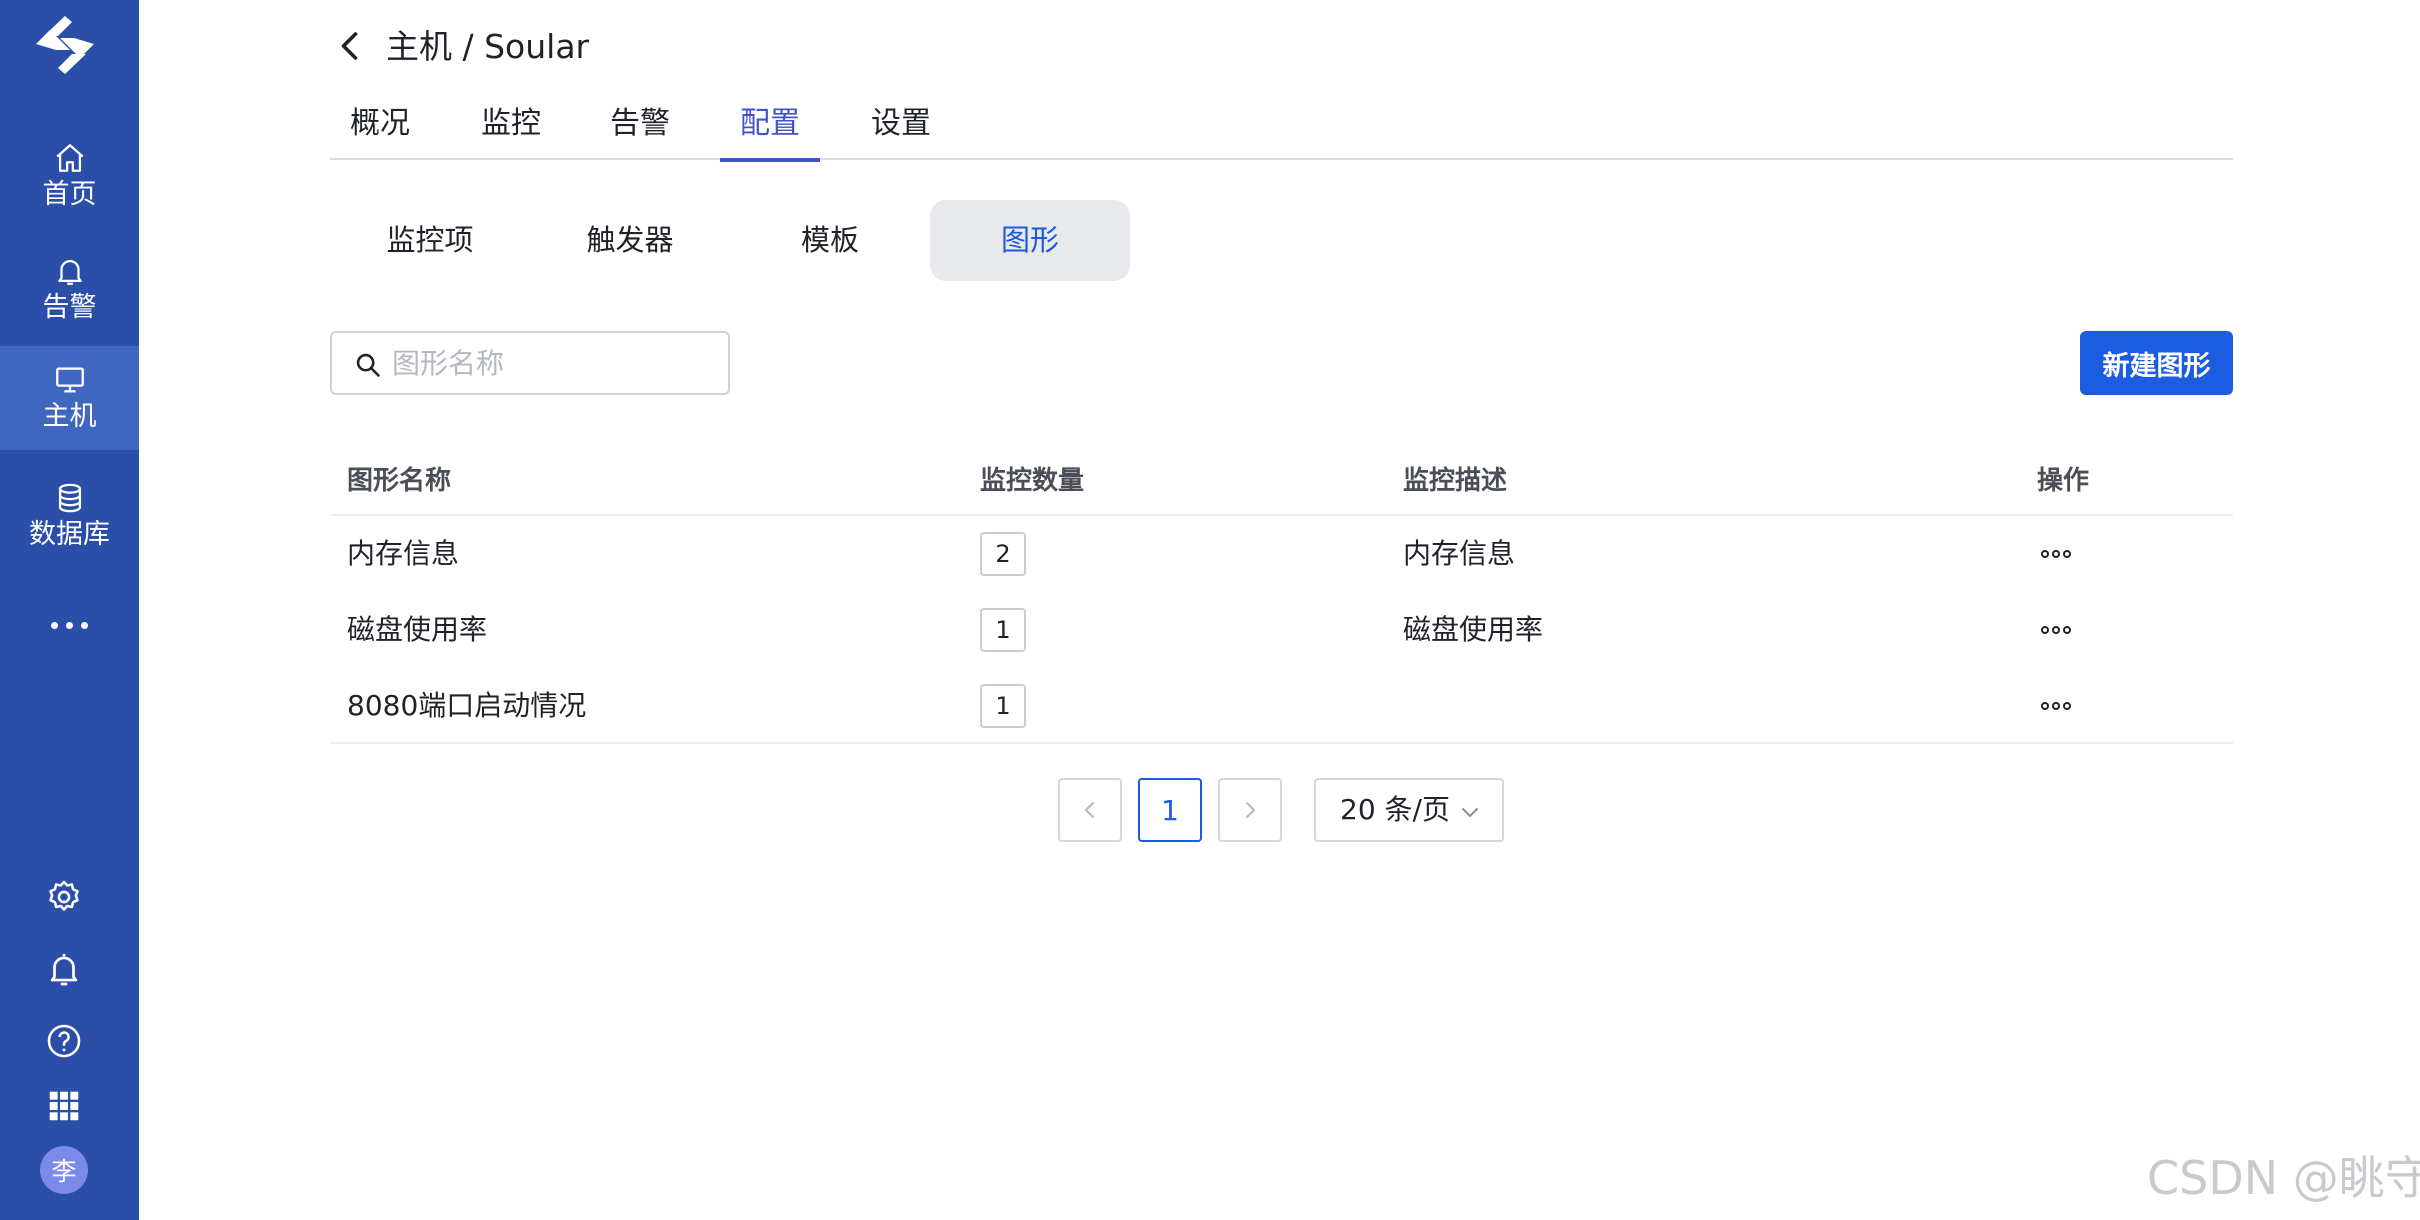 This screenshot has height=1220, width=2420. What do you see at coordinates (69, 516) in the screenshot?
I see `sidebar-item-database: 数据库` at bounding box center [69, 516].